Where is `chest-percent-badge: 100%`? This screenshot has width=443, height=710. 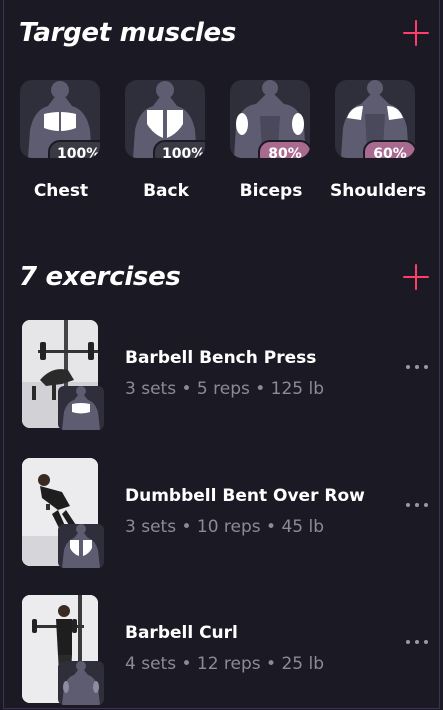 chest-percent-badge: 100% is located at coordinates (74, 149).